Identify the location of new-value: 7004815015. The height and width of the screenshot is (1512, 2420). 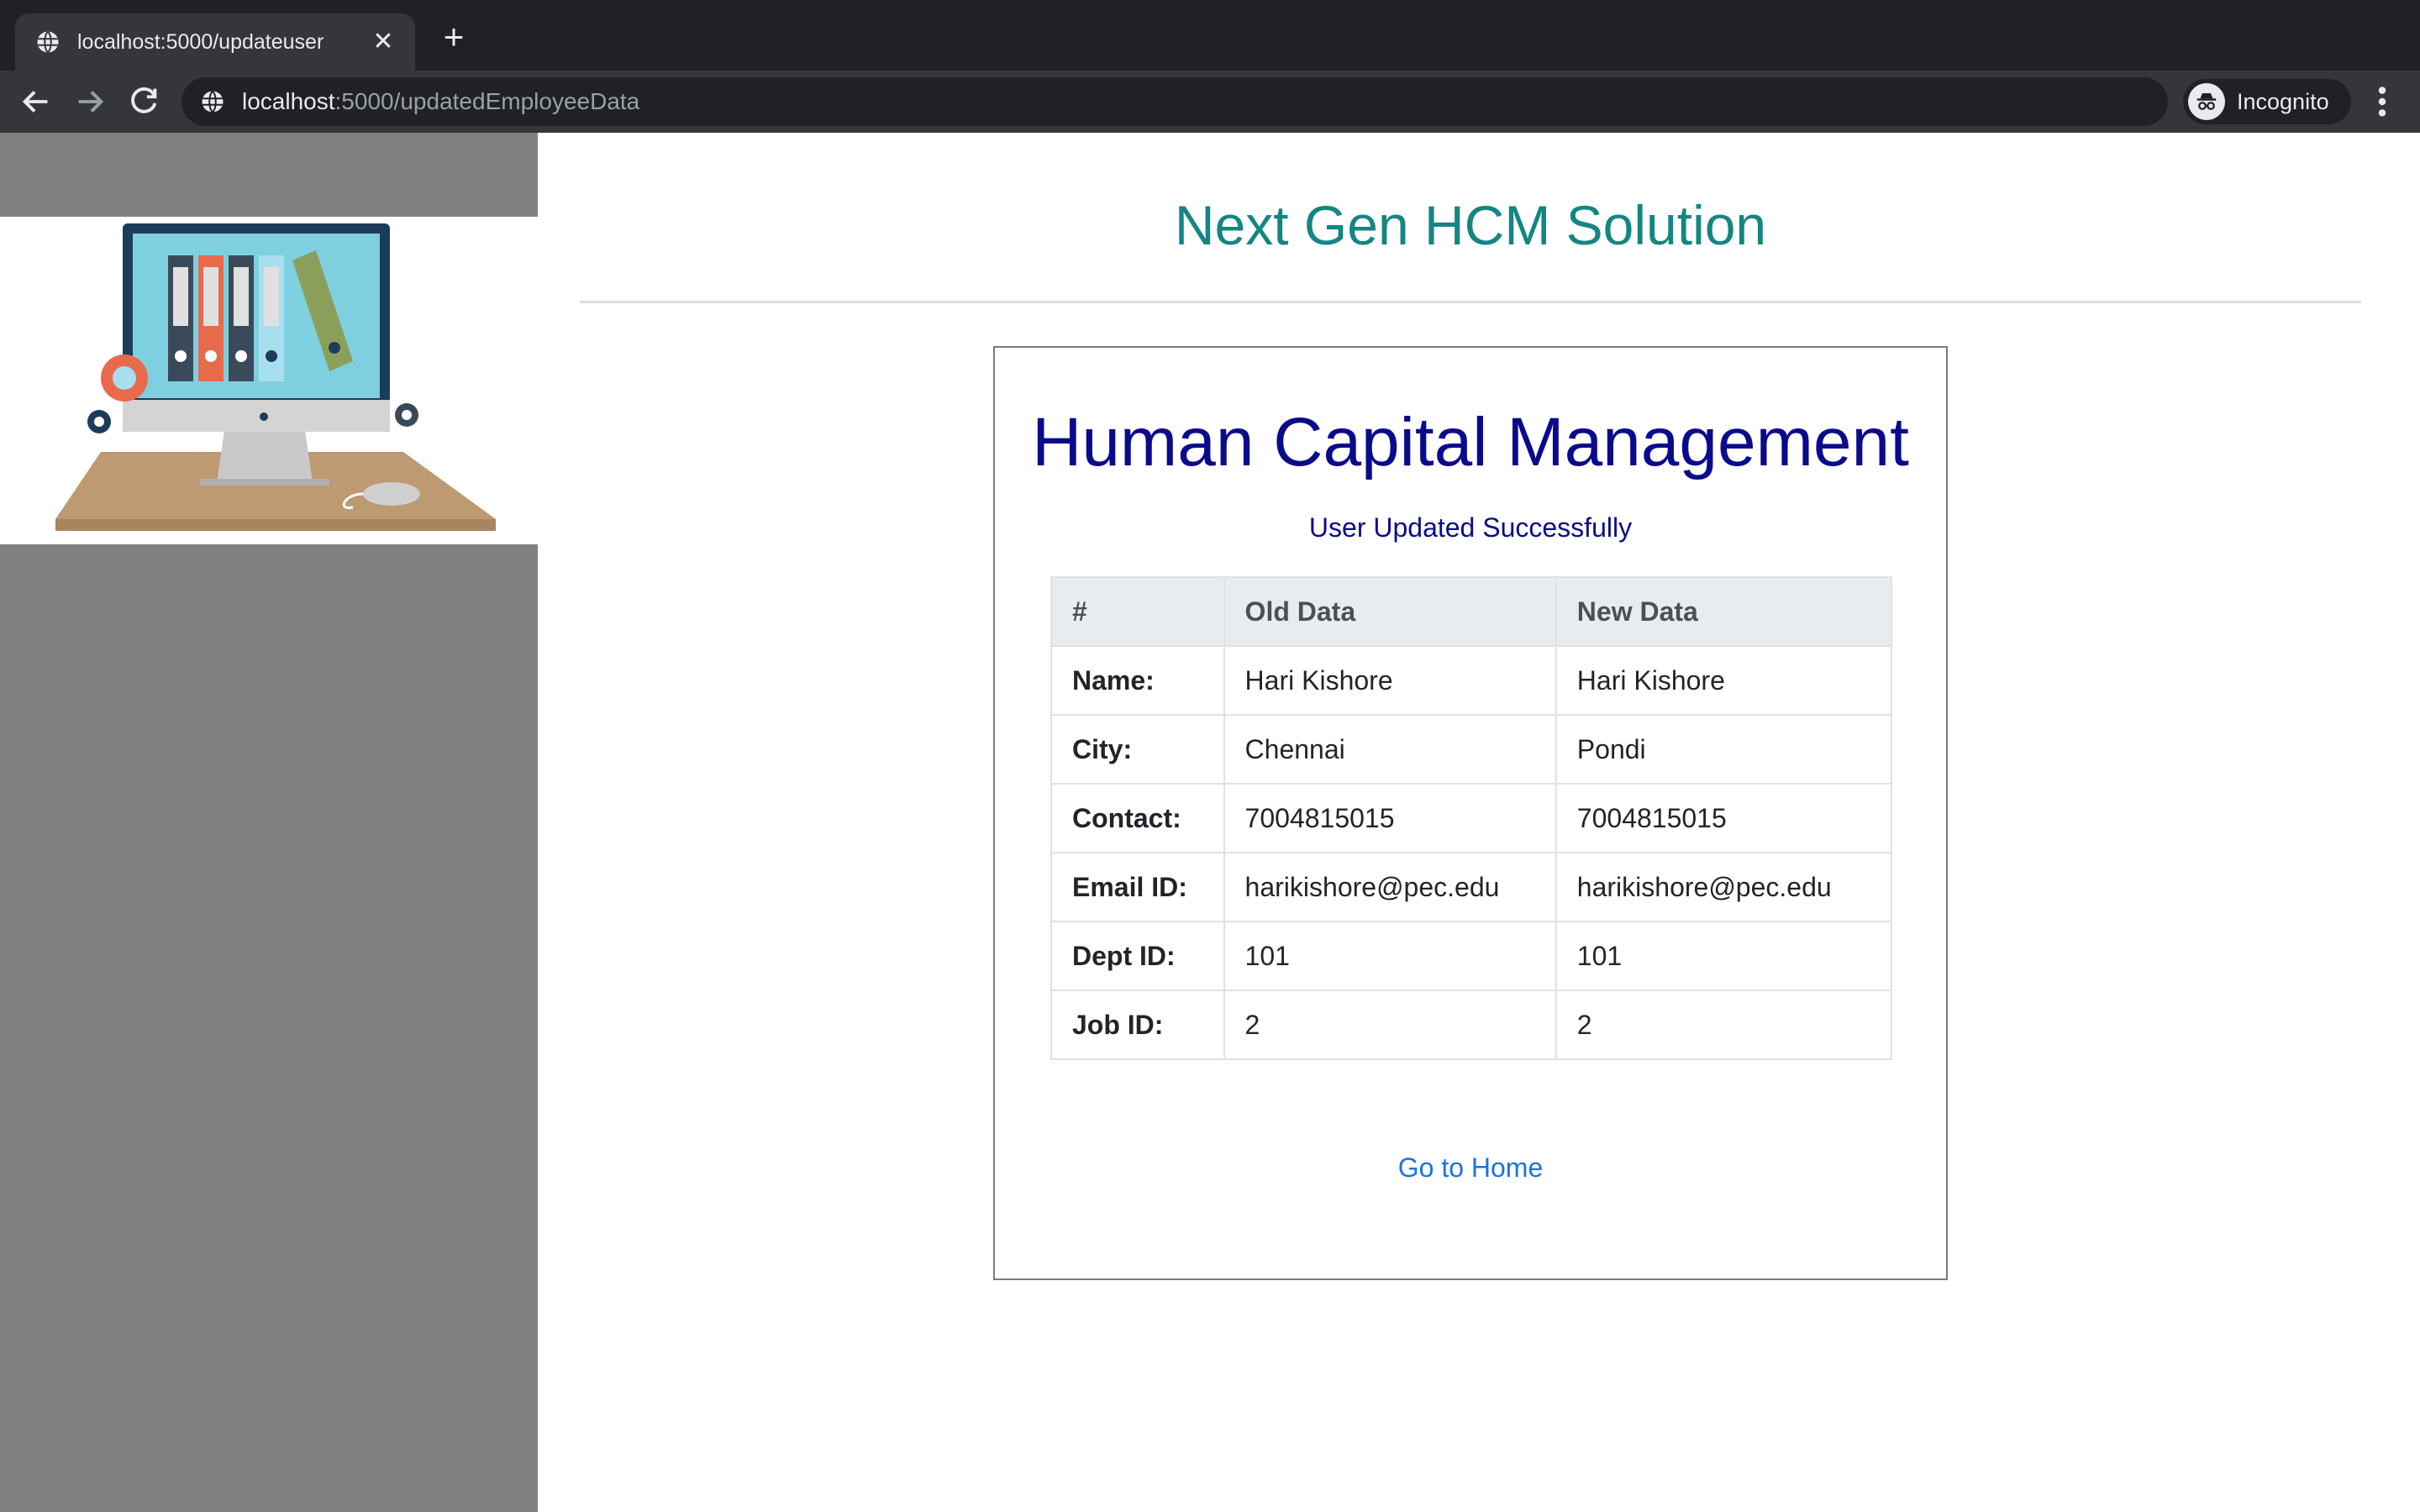
(1724, 818).